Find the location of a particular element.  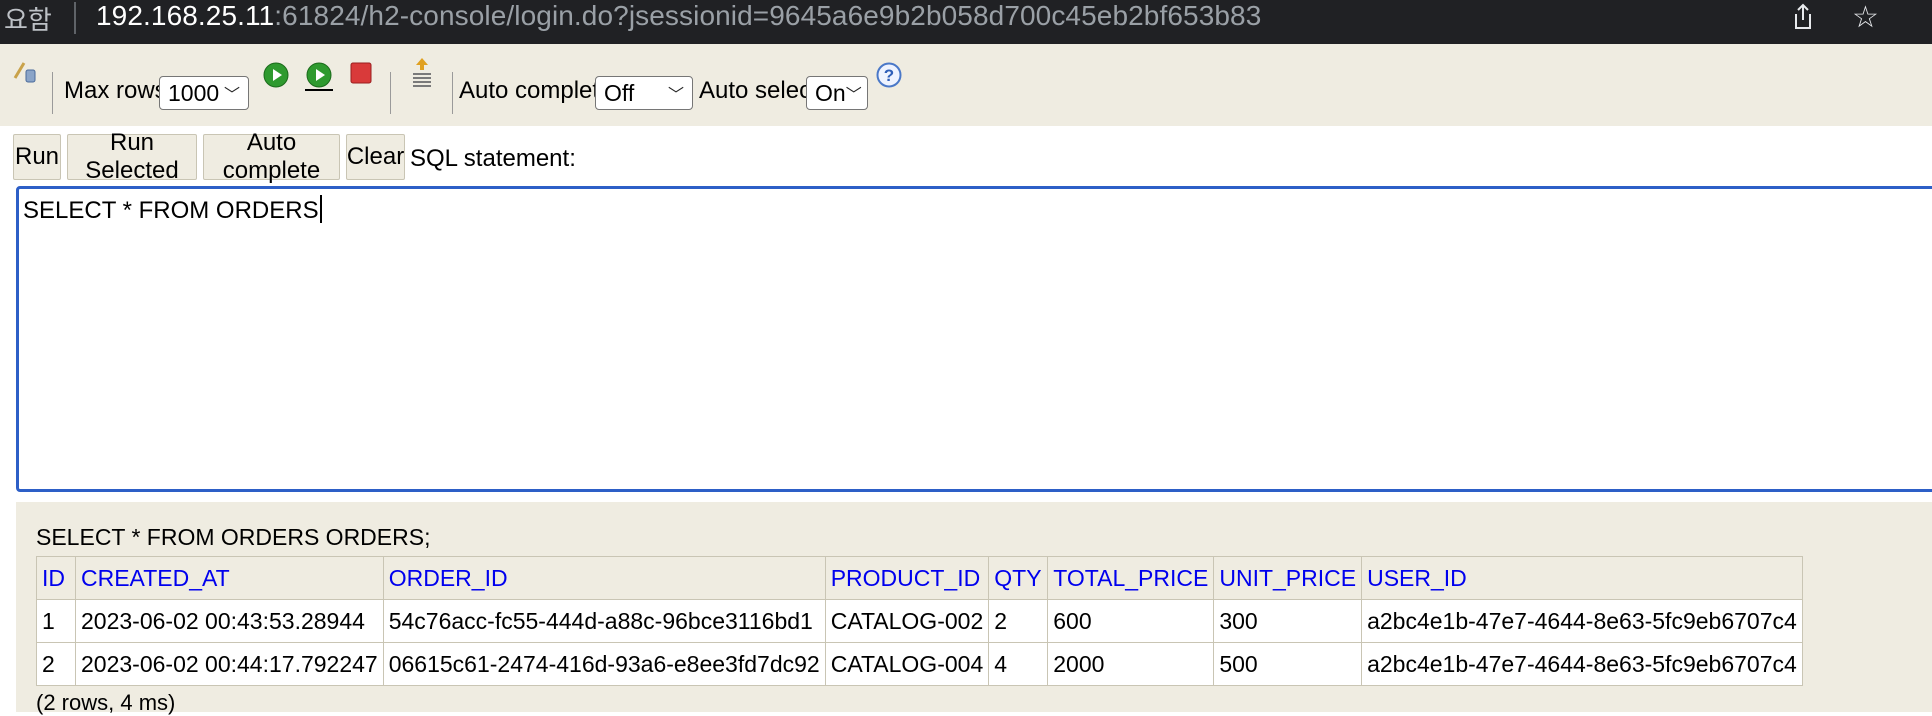

result-summary: (2 rows, 4 ms) is located at coordinates (106, 702).